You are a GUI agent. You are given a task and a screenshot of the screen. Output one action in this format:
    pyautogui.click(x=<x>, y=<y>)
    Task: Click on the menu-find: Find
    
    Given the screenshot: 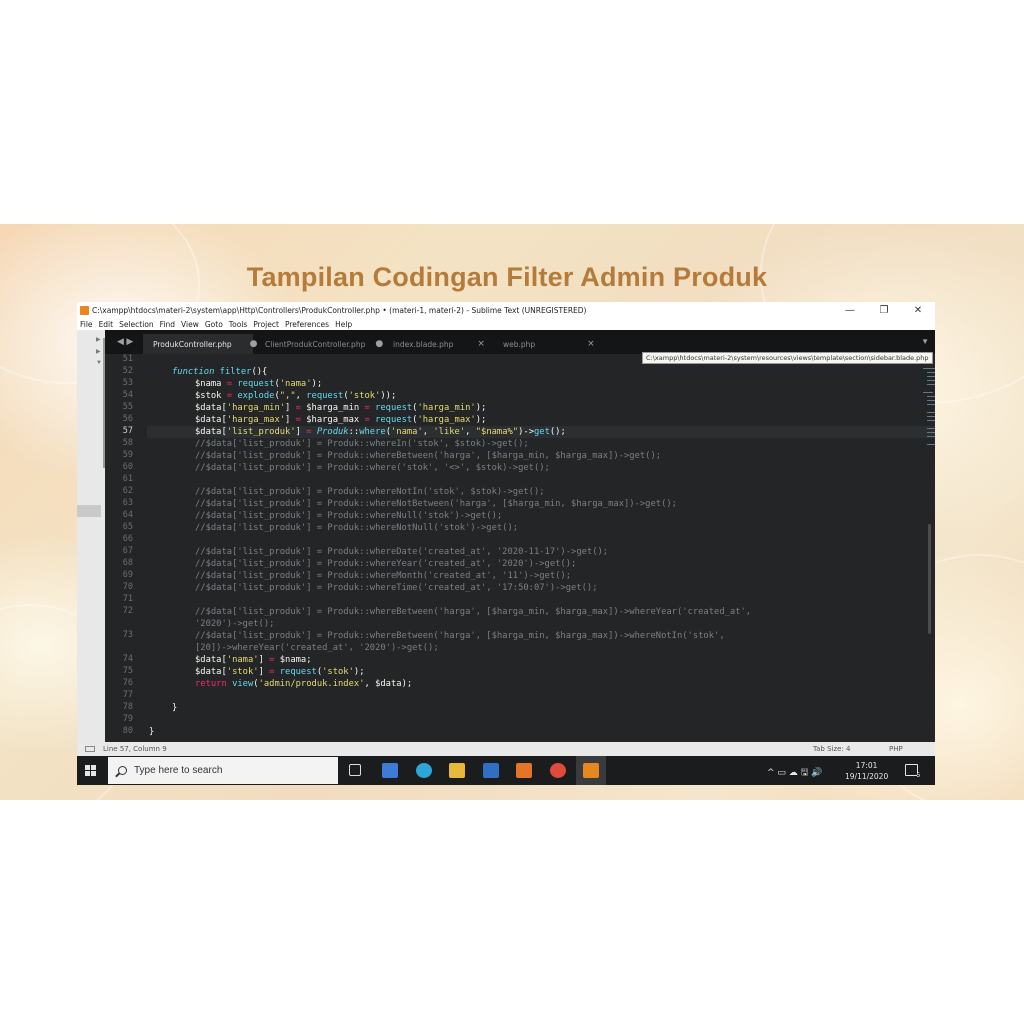 What is the action you would take?
    pyautogui.click(x=167, y=324)
    